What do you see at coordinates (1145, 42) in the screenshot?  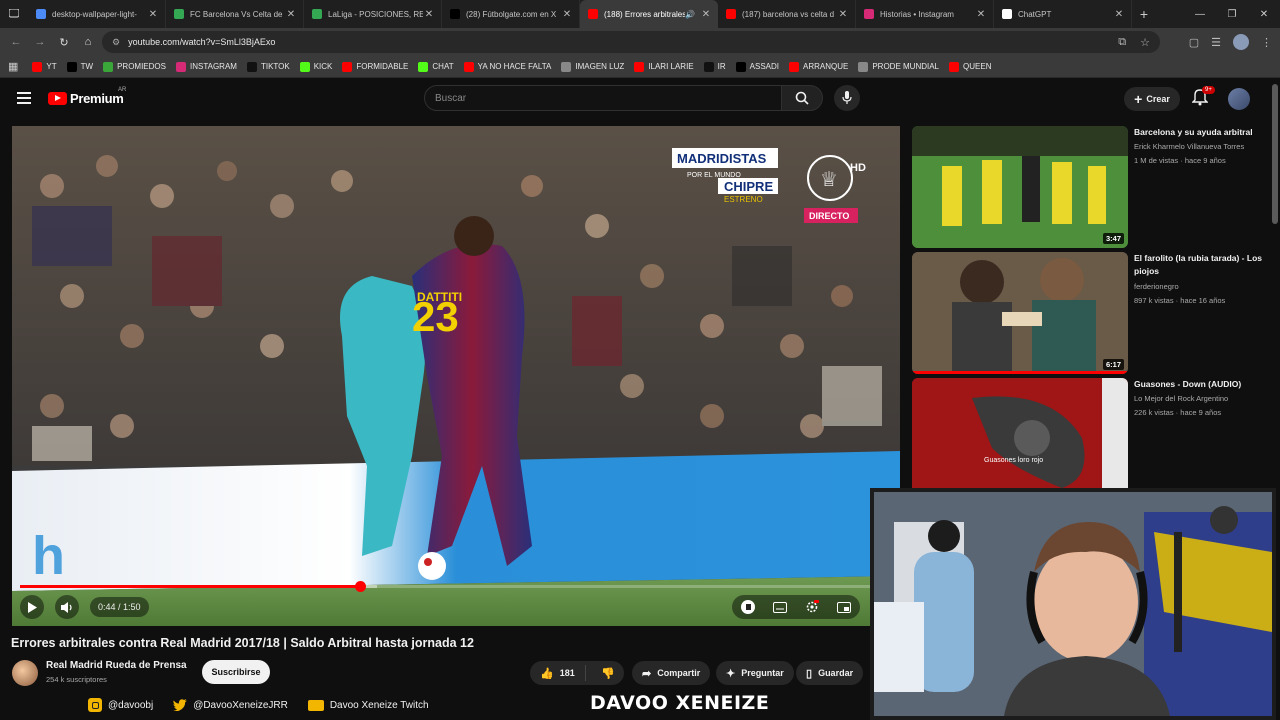 I see `bookmark-star-icon: ☆` at bounding box center [1145, 42].